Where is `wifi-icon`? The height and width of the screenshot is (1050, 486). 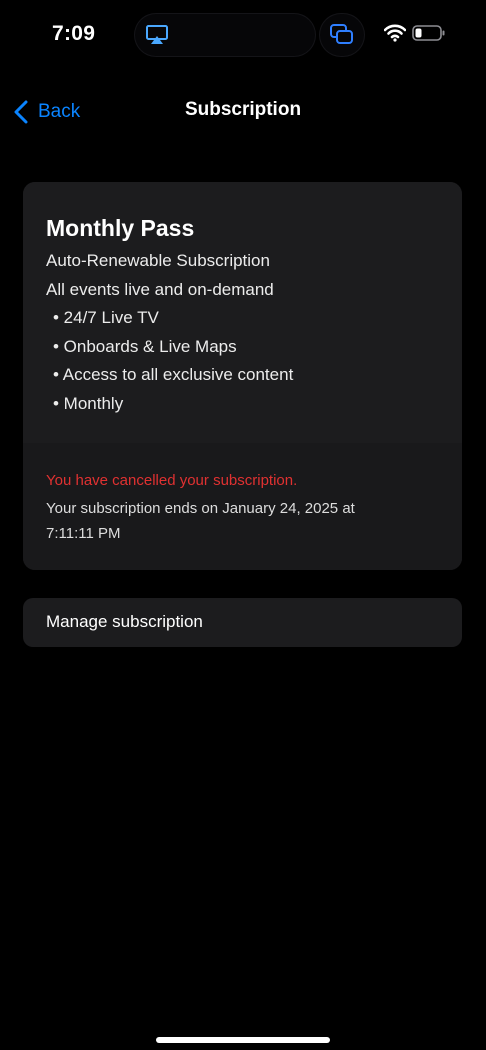
wifi-icon is located at coordinates (395, 33).